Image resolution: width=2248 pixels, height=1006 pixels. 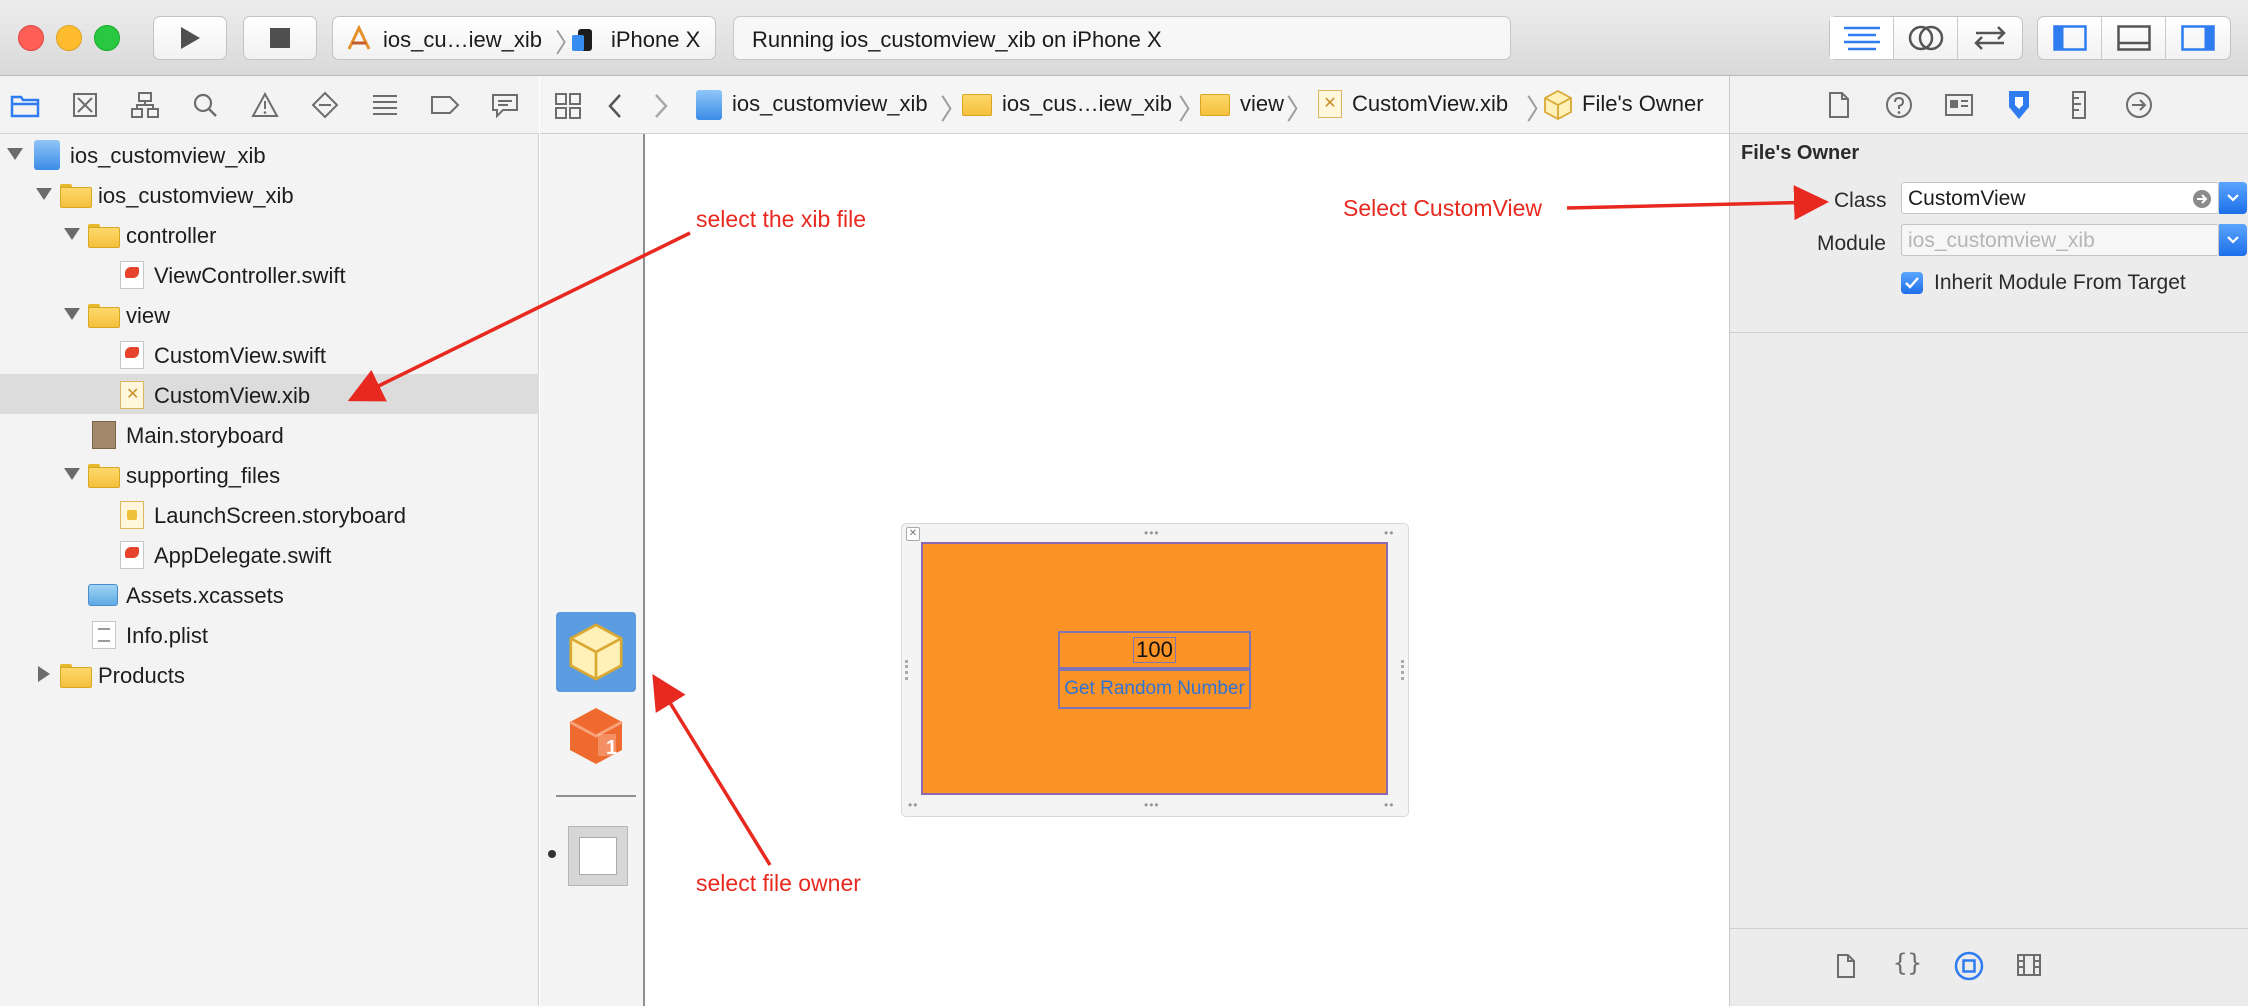 I want to click on file-template-library-tab, so click(x=1846, y=966).